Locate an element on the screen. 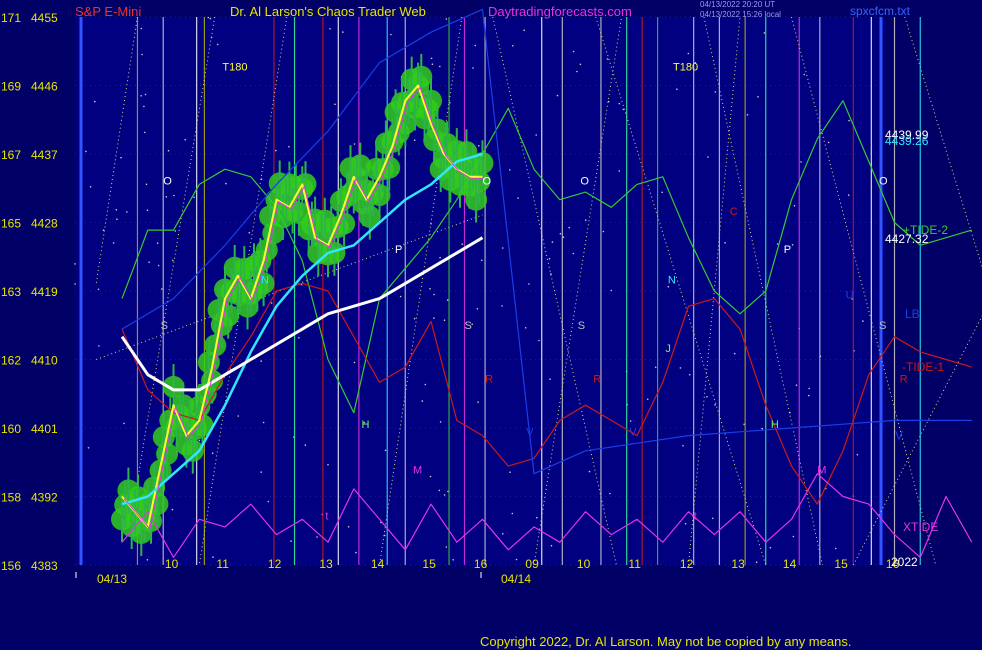 The image size is (982, 650). marker-label-c: C is located at coordinates (734, 212).